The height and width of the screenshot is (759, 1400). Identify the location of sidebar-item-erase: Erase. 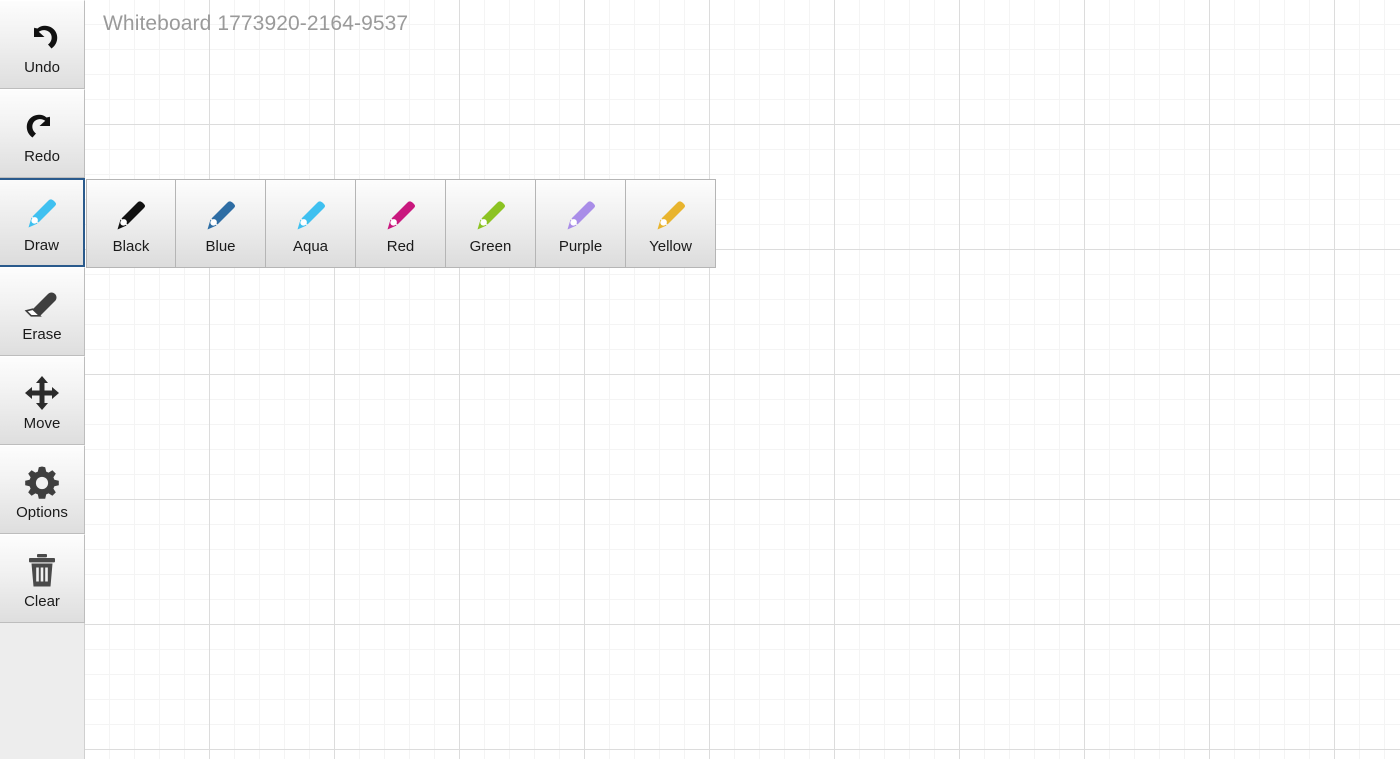
(42, 311).